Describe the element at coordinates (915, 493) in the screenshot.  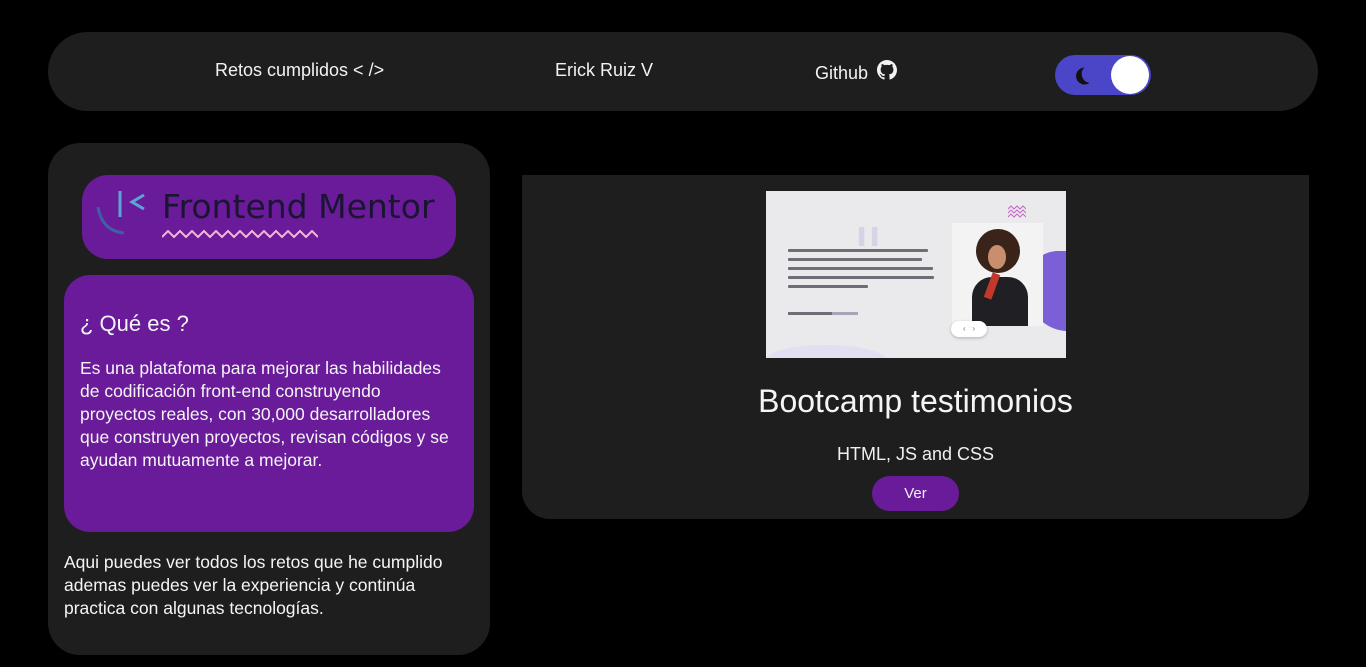
I see `ver-button: Ver` at that location.